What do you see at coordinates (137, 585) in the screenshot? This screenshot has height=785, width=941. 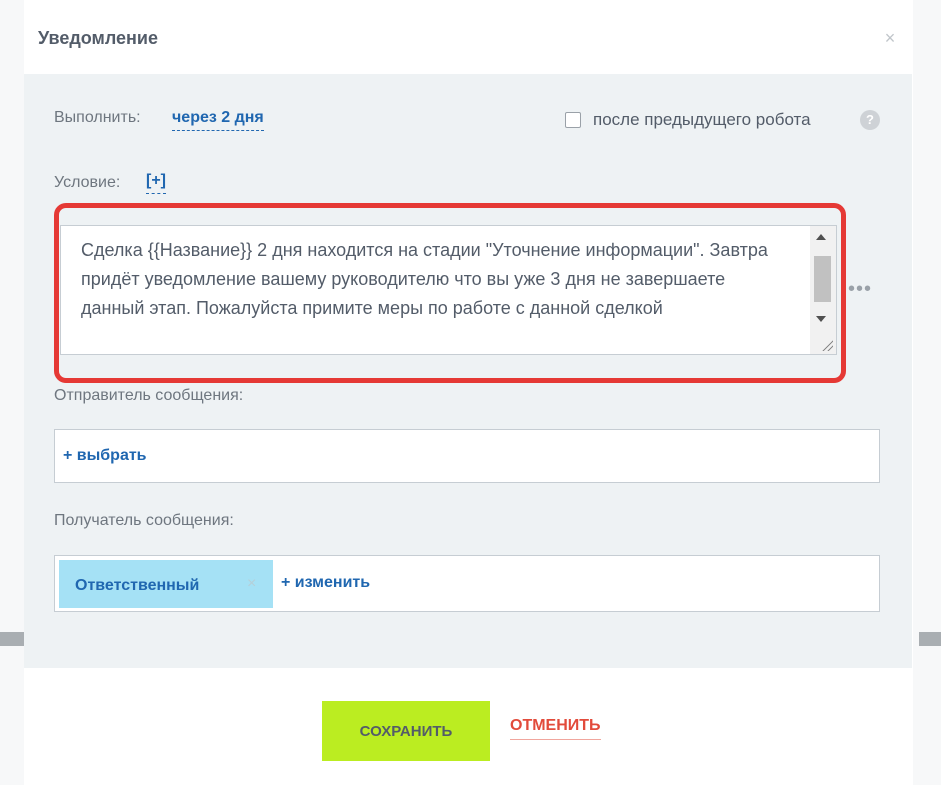 I see `recipient-tag-label: Ответственный` at bounding box center [137, 585].